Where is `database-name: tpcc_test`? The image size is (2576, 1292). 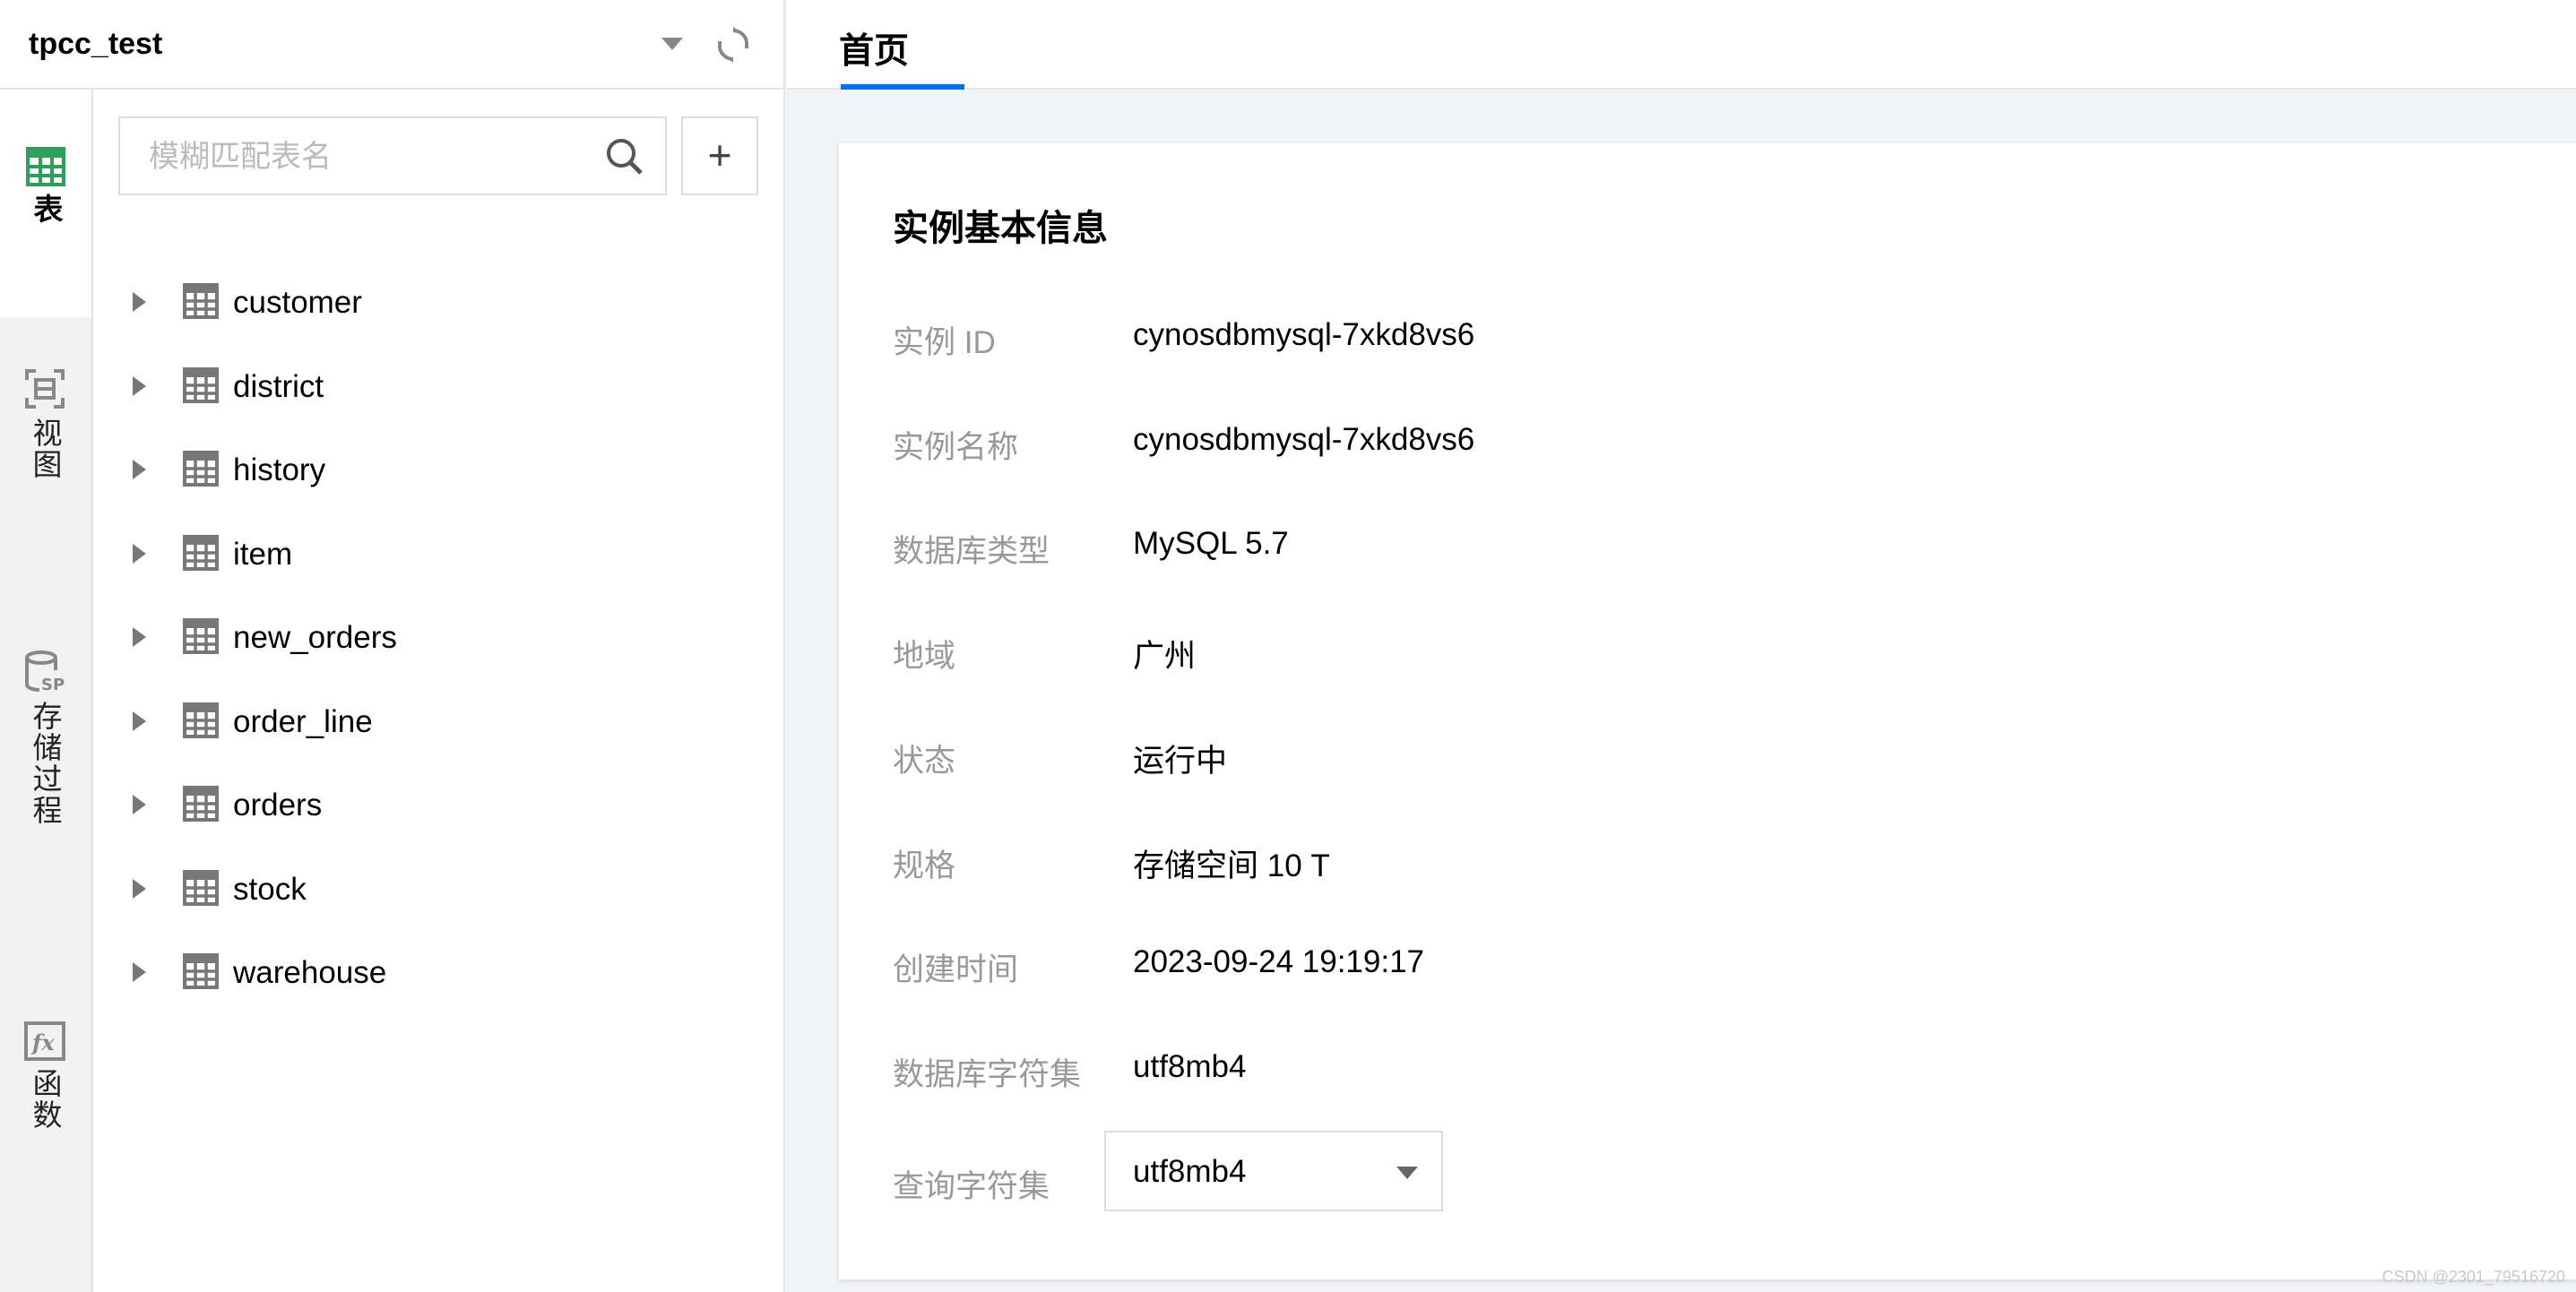
database-name: tpcc_test is located at coordinates (96, 44).